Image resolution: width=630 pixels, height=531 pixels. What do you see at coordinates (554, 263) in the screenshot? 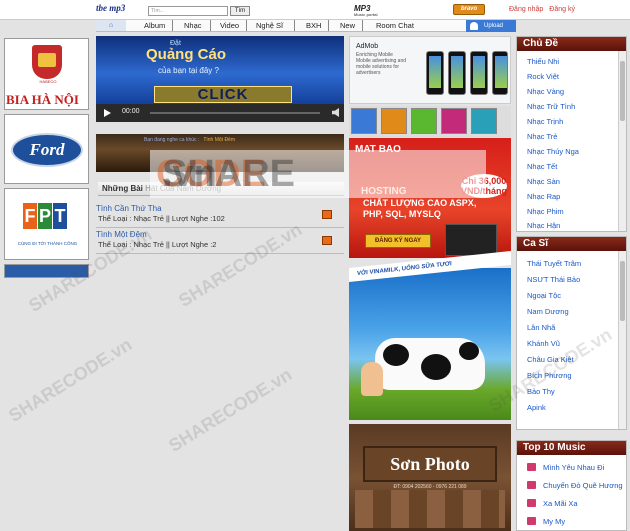
I see `singer-item: Thái Tuyết Trâm` at bounding box center [554, 263].